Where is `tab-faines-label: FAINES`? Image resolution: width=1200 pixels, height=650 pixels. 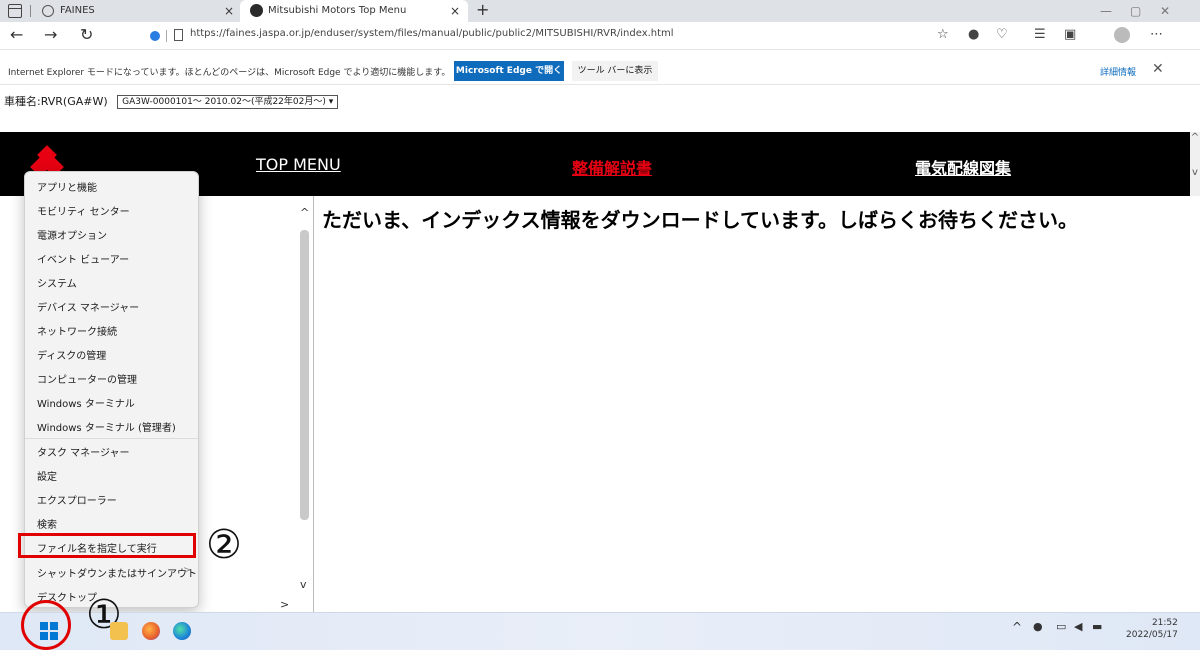 tab-faines-label: FAINES is located at coordinates (77, 10).